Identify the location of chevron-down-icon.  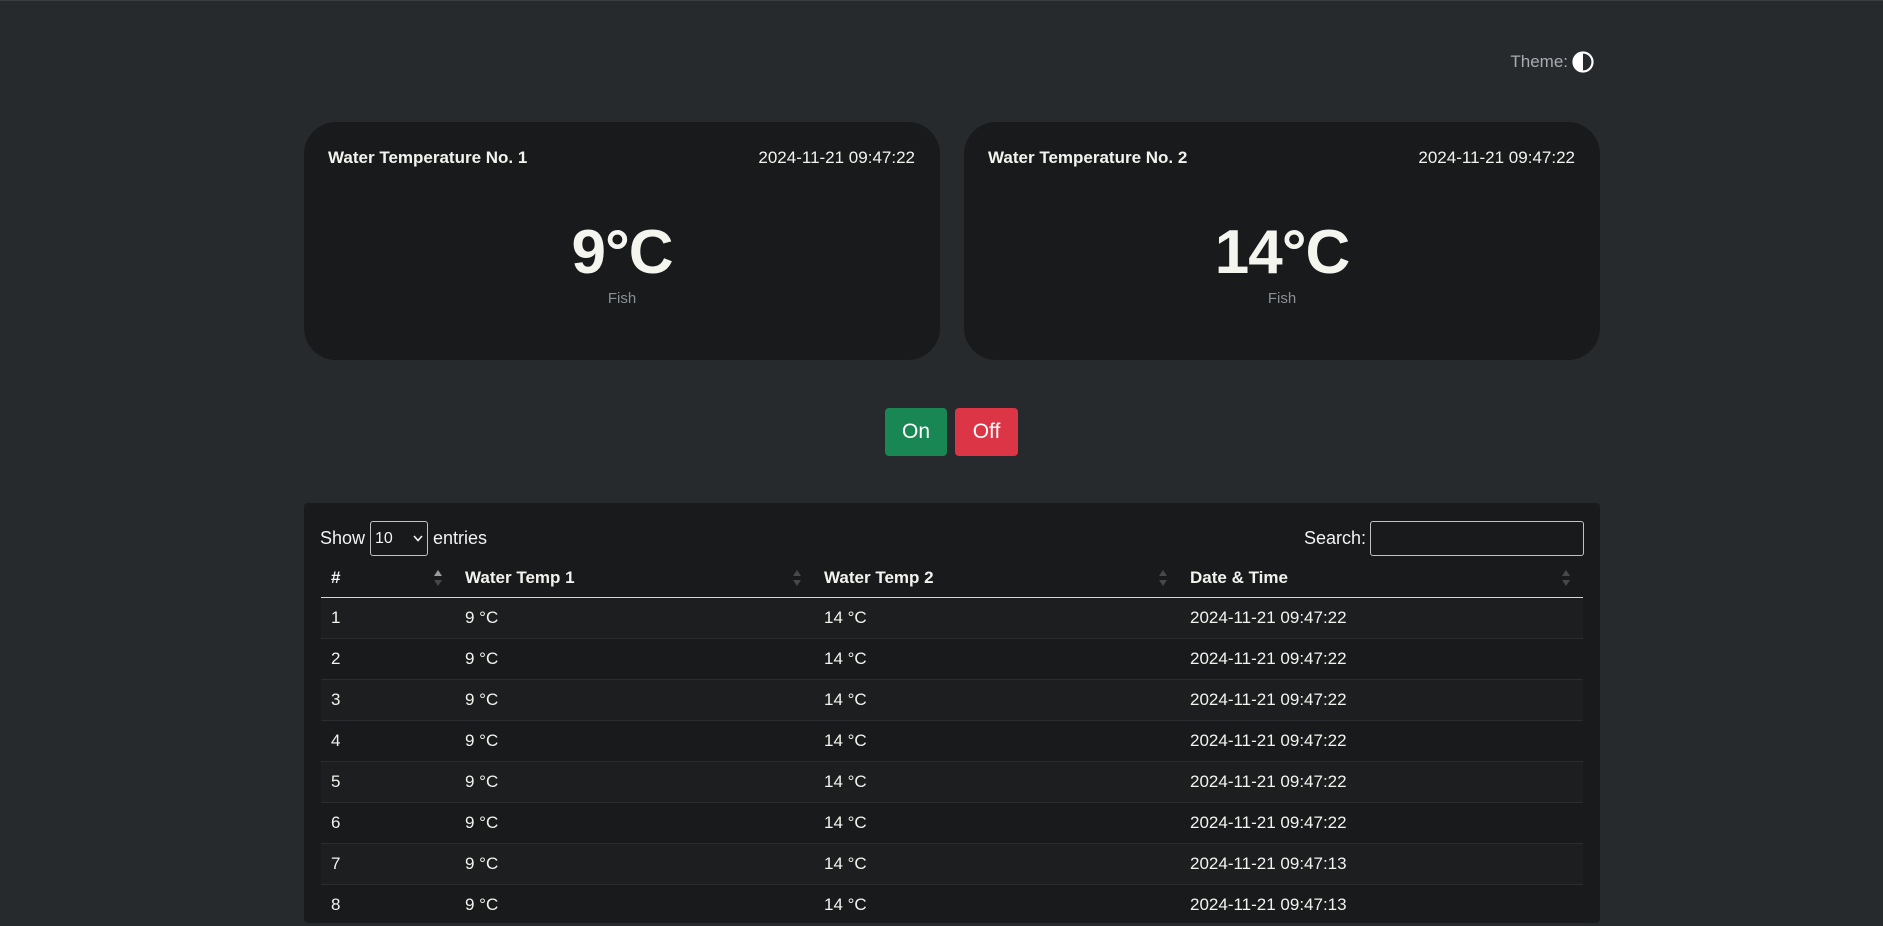
(418, 538).